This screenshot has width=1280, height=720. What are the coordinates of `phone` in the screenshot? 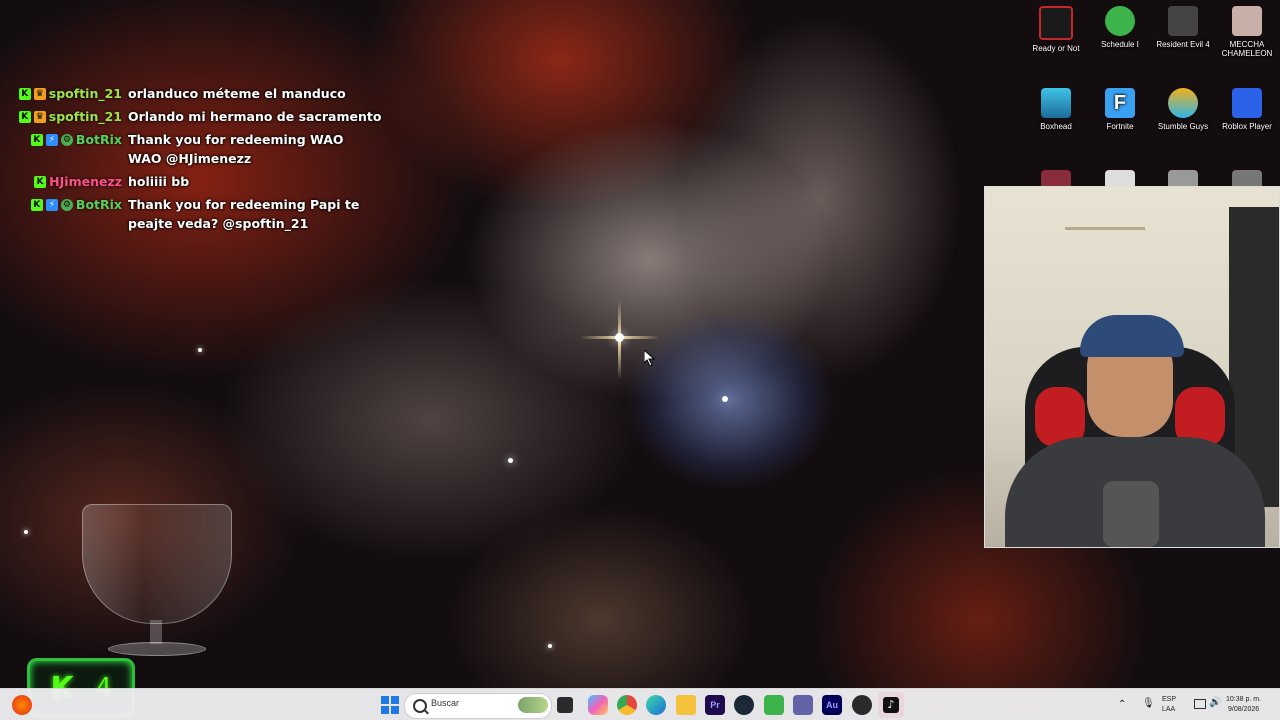 It's located at (1131, 514).